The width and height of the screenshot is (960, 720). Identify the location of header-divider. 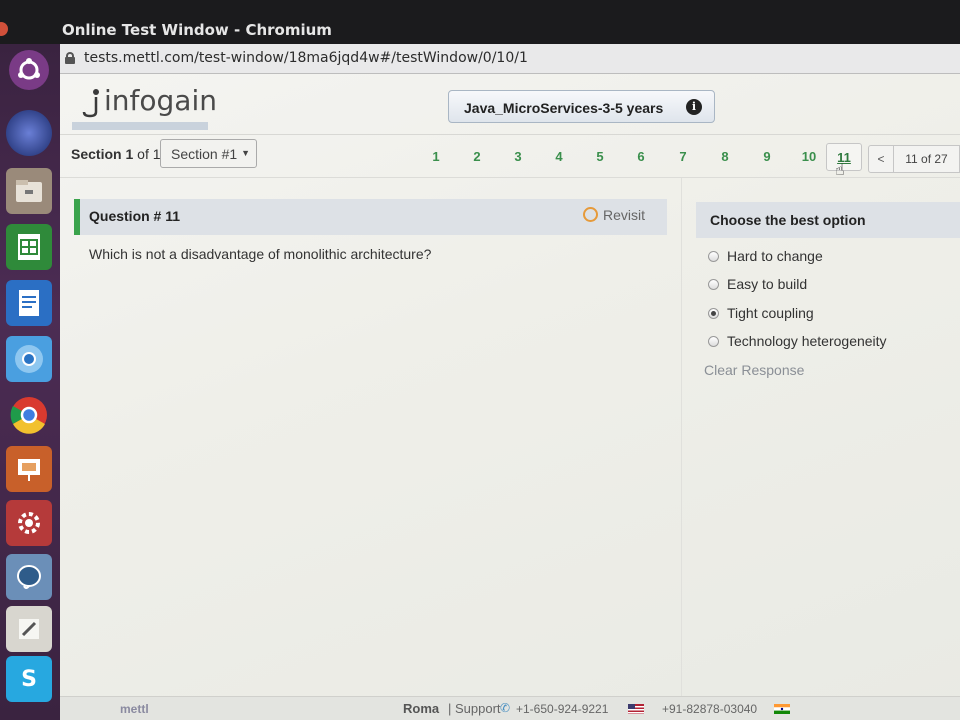
(510, 134).